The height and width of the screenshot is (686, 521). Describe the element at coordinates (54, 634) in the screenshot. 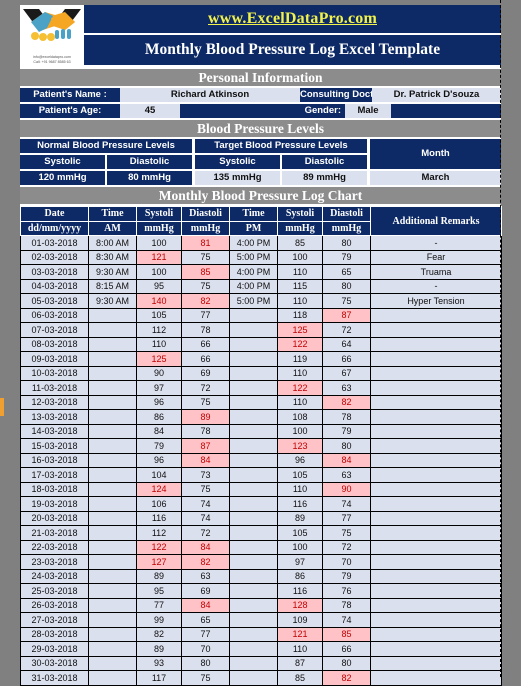

I see `cell-date: 28-03-2018` at that location.